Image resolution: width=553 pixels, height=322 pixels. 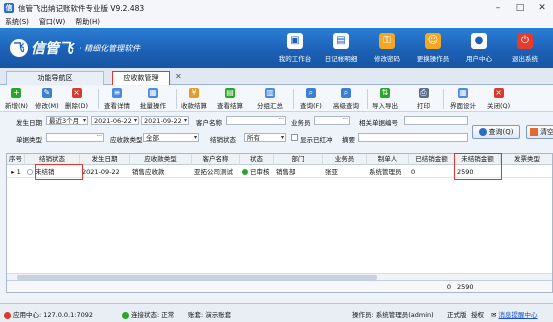 What do you see at coordinates (53, 315) in the screenshot?
I see `app-center-text: 应用中心: 127.0.0.1:7092` at bounding box center [53, 315].